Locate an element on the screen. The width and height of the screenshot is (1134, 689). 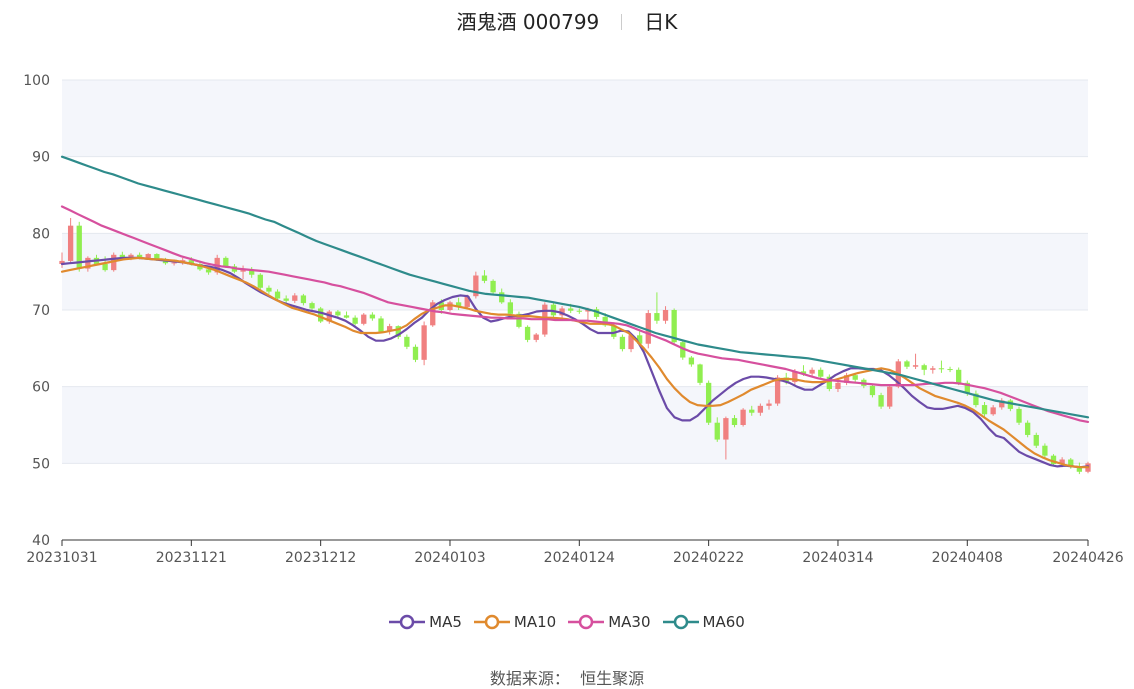
legend-label: MA60 is located at coordinates (723, 622).